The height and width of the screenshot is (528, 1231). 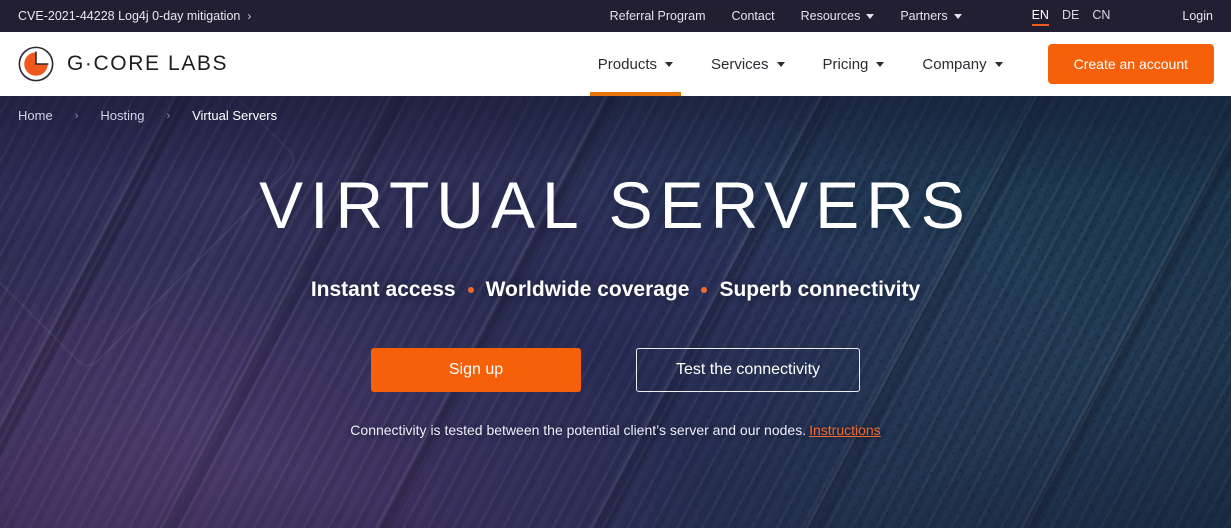 I want to click on topnav-item-partners: Partners, so click(x=931, y=16).